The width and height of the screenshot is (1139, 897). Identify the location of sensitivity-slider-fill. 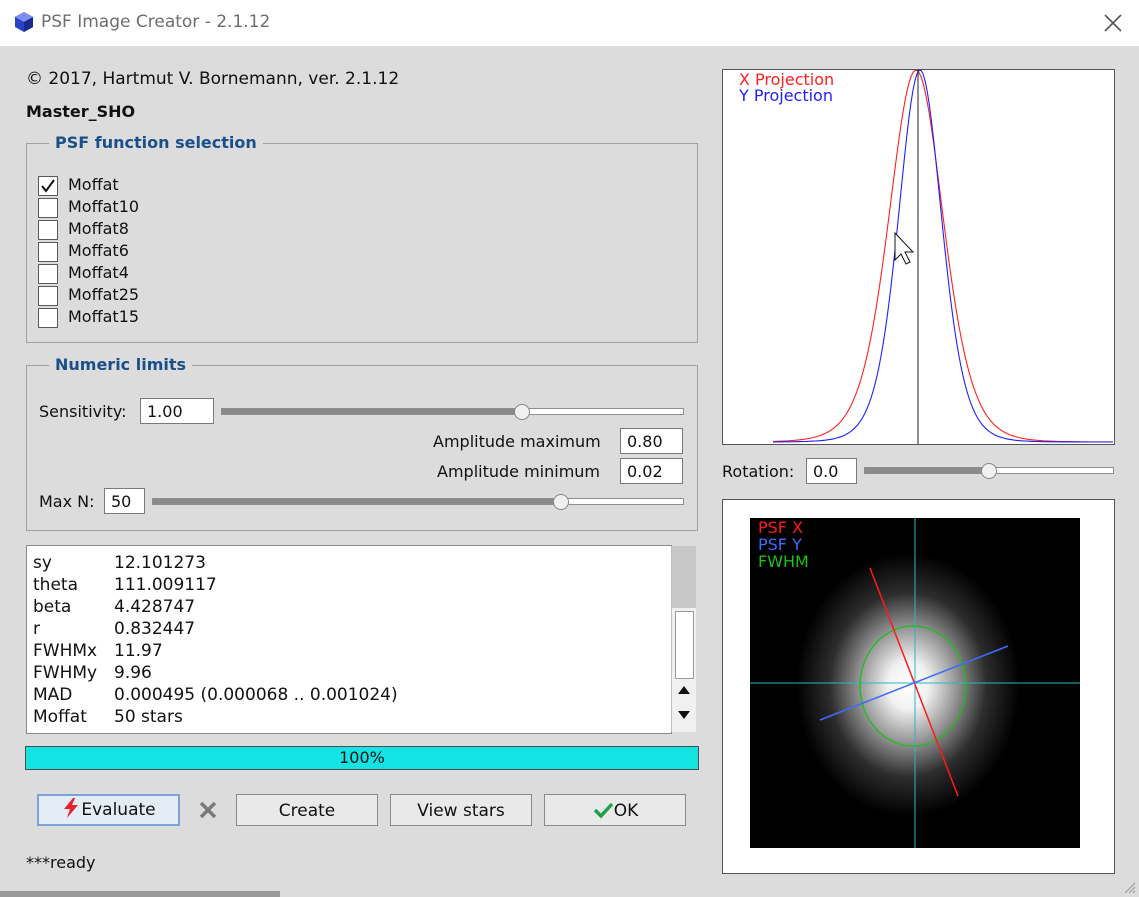
(372, 411).